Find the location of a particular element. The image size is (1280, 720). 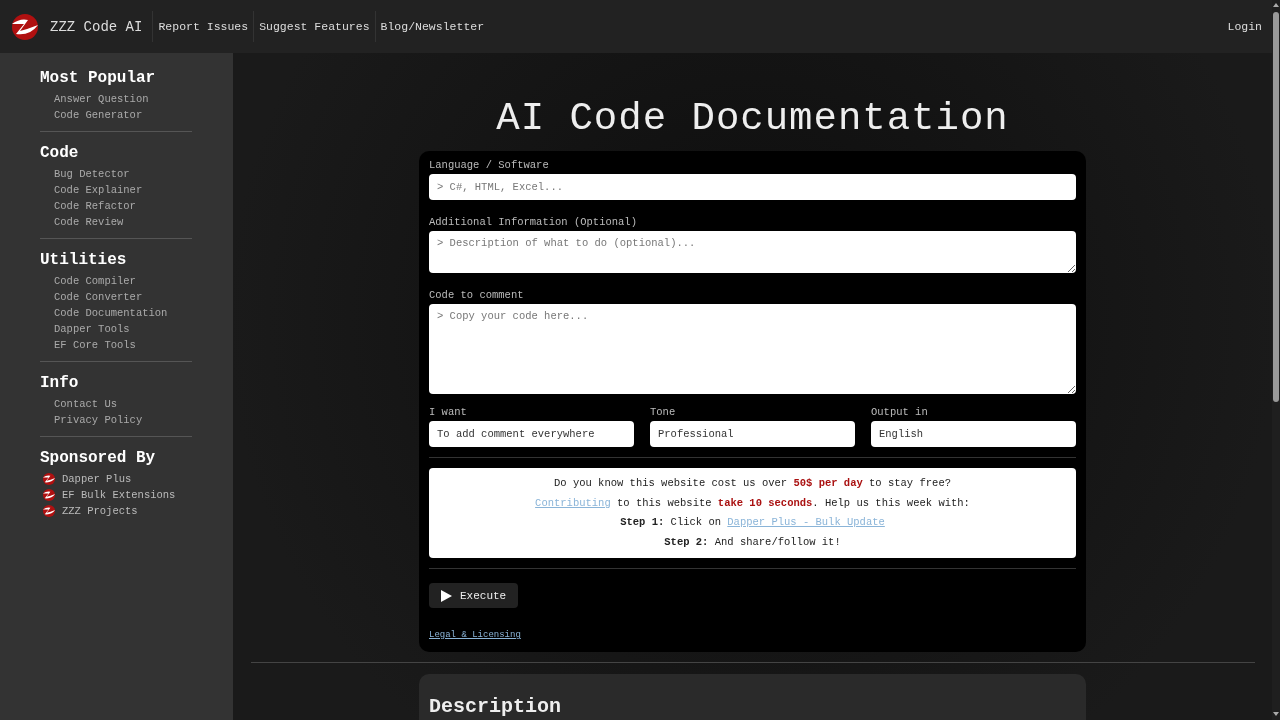

notice-text: Contributing to this website take 10 seconds. Help us this week with: is located at coordinates (752, 503).